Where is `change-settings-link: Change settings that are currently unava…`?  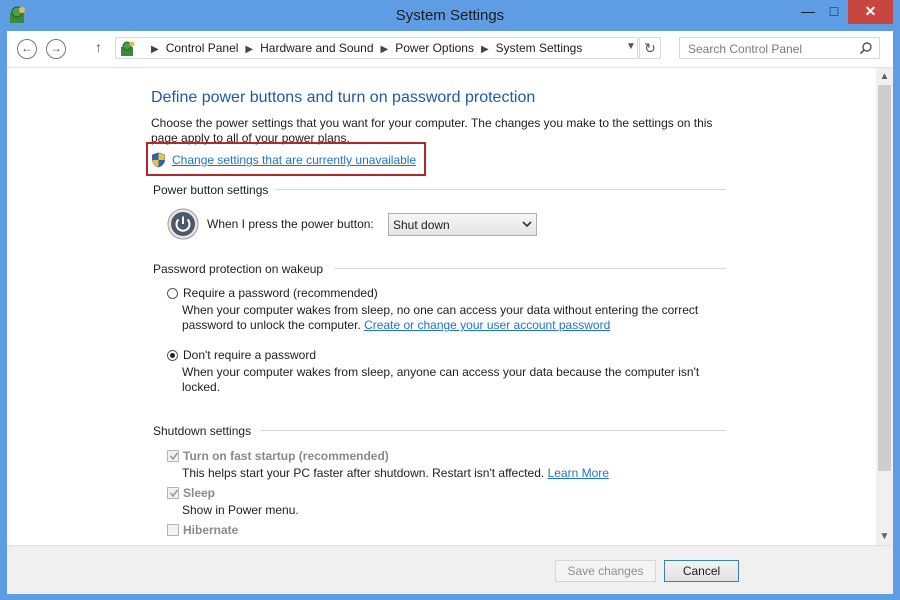
change-settings-link: Change settings that are currently unava… is located at coordinates (294, 160).